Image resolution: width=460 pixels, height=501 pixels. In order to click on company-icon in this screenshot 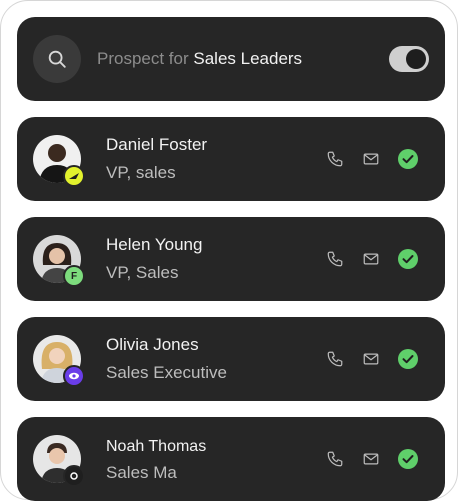, I will do `click(74, 476)`.